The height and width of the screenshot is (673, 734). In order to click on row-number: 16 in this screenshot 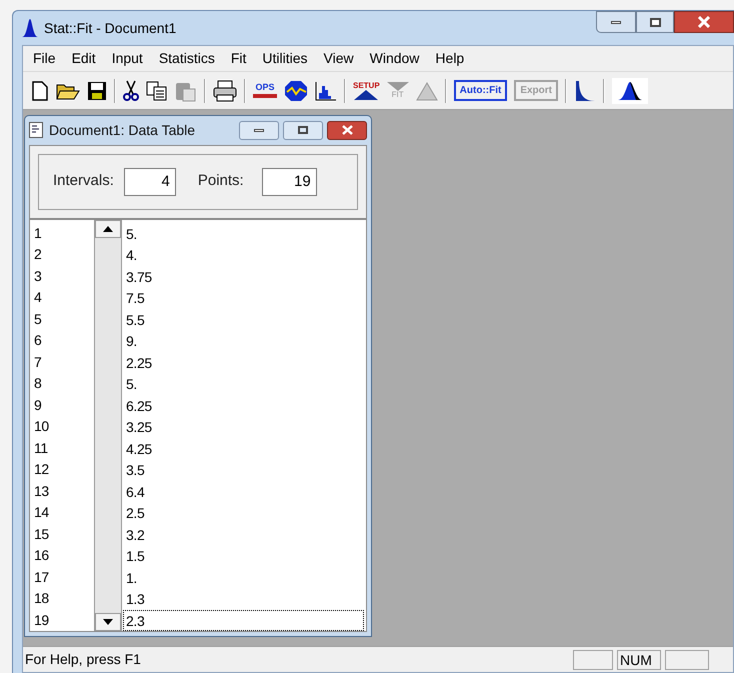, I will do `click(42, 555)`.